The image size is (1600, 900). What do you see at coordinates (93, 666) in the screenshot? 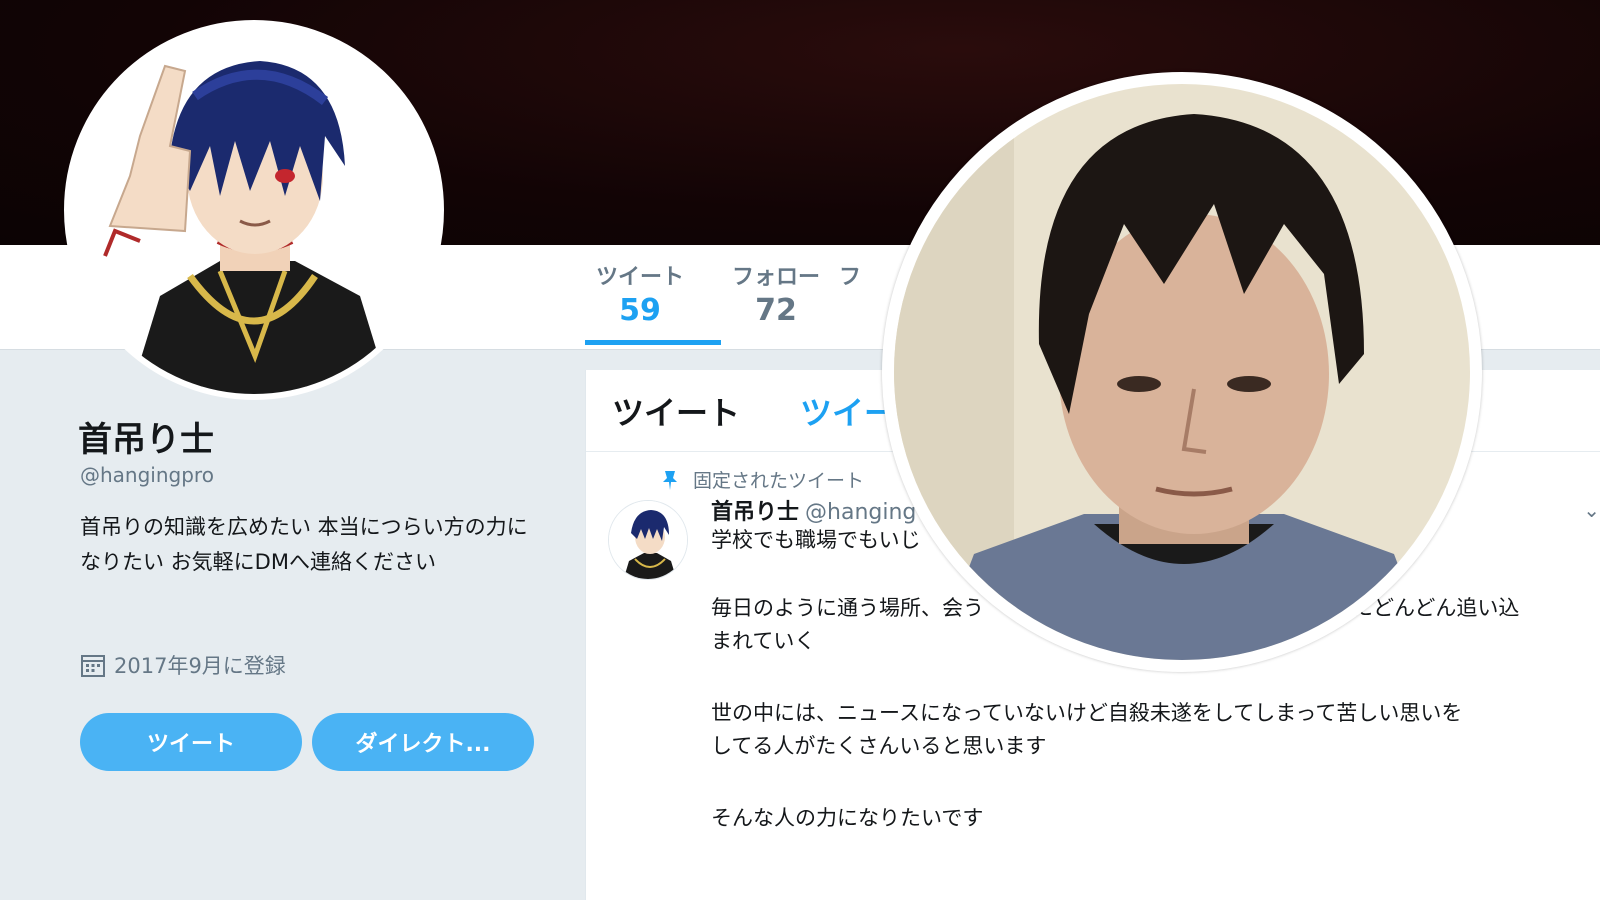
I see `calendar-icon` at bounding box center [93, 666].